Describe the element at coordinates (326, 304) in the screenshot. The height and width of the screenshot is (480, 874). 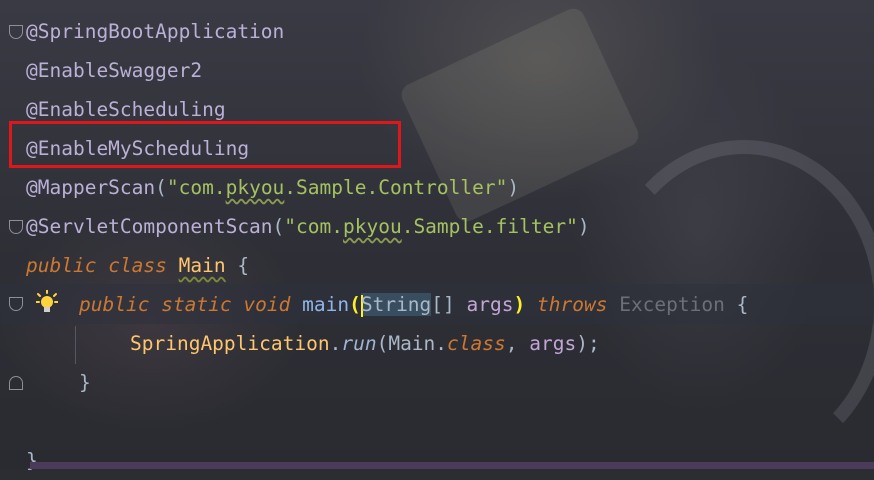
I see `method-name: main` at that location.